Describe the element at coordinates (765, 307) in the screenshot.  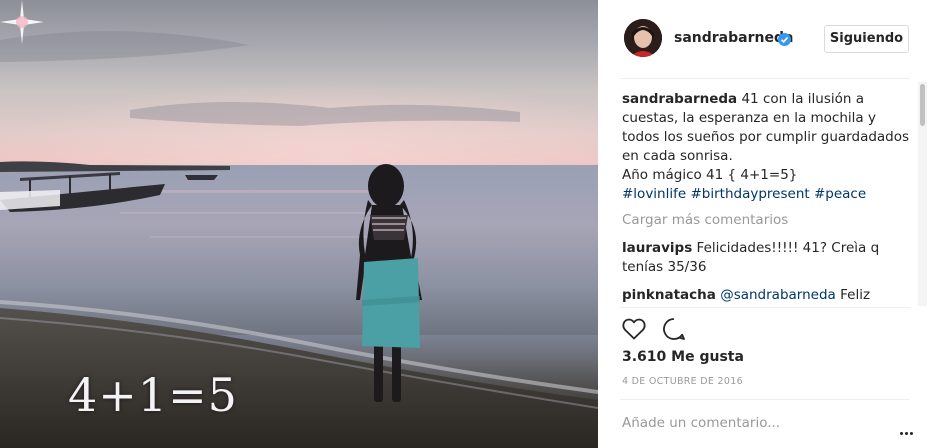
I see `actions-divider` at that location.